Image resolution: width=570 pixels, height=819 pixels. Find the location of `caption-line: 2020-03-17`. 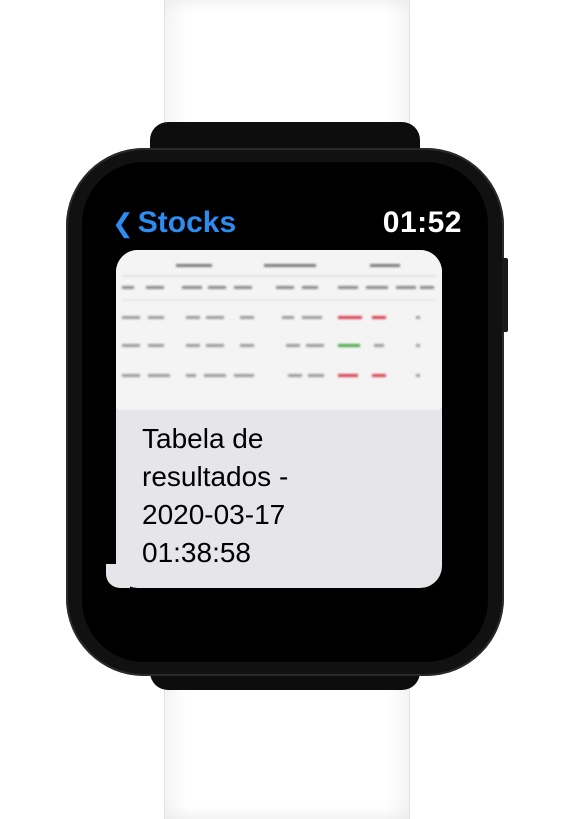

caption-line: 2020-03-17 is located at coordinates (214, 514).